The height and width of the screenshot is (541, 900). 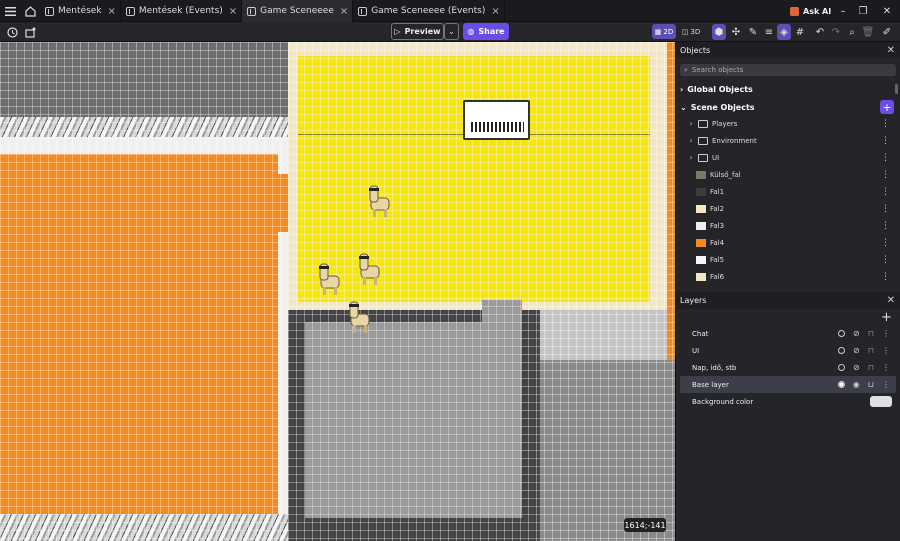 I want to click on preview-button: ▷ Preview, so click(x=417, y=31).